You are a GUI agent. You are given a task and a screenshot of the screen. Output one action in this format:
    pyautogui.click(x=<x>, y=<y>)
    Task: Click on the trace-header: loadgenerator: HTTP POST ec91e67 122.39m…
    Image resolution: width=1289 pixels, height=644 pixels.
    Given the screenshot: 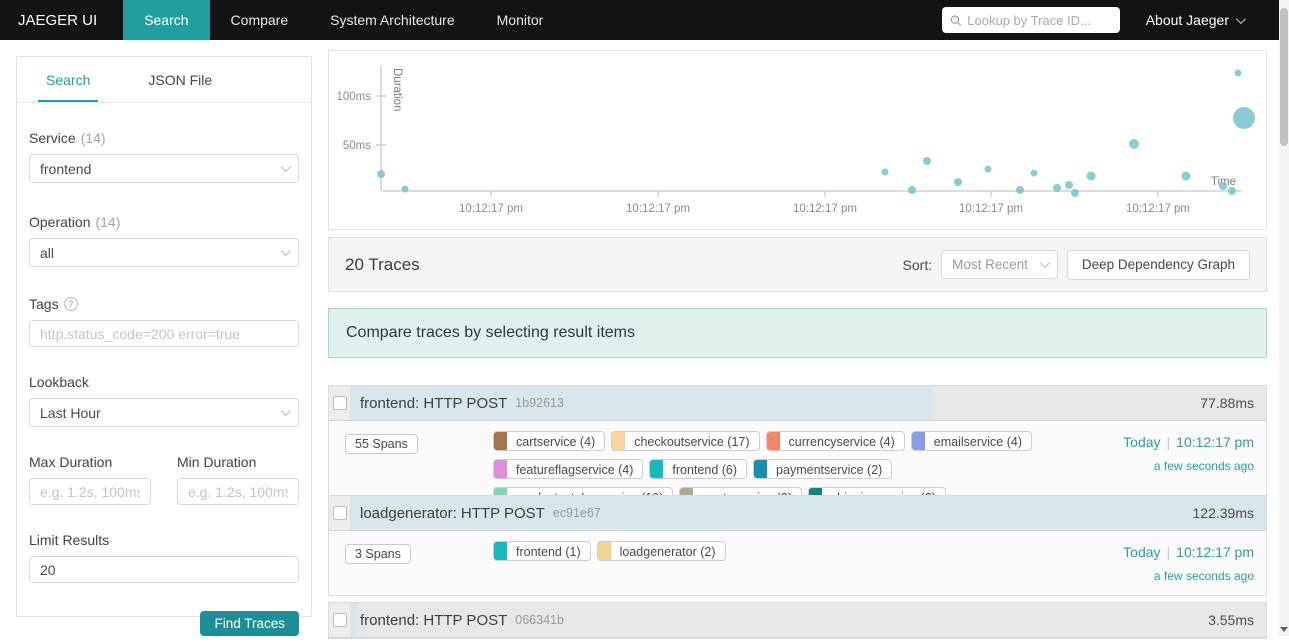 What is the action you would take?
    pyautogui.click(x=797, y=513)
    